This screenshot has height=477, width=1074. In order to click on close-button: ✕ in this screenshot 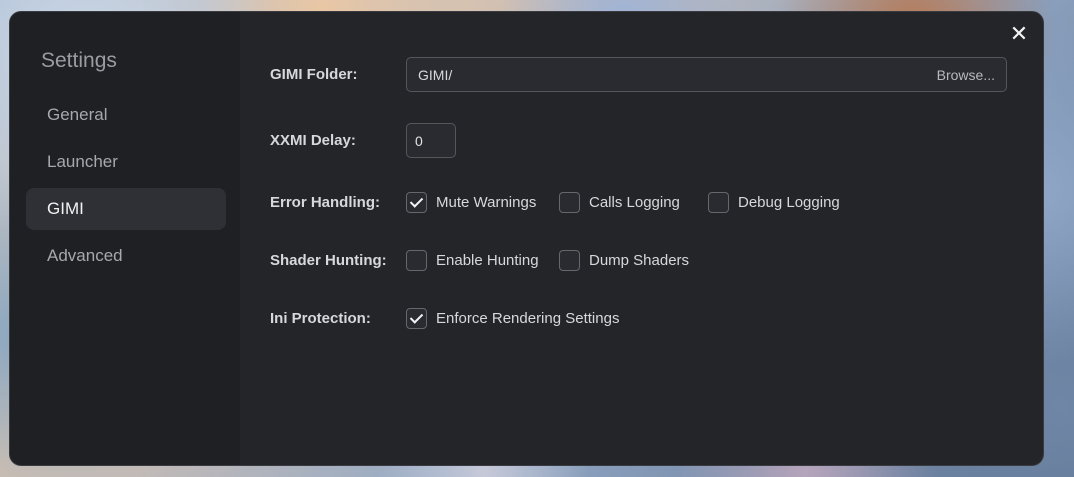, I will do `click(1019, 34)`.